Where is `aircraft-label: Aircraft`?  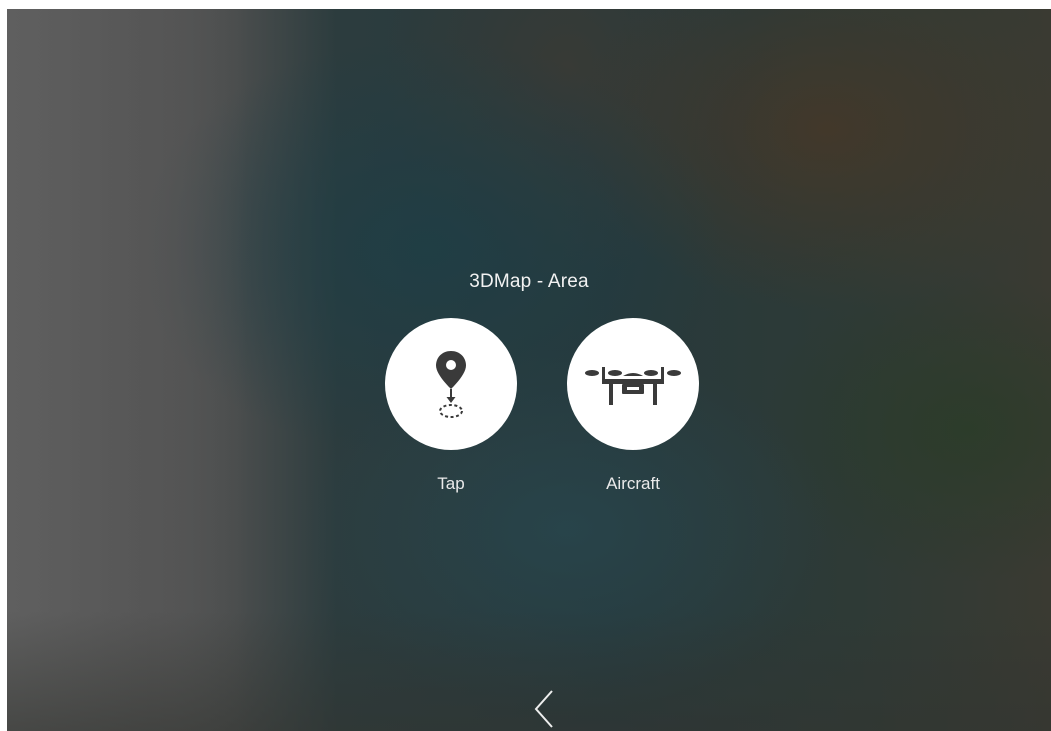 aircraft-label: Aircraft is located at coordinates (633, 483).